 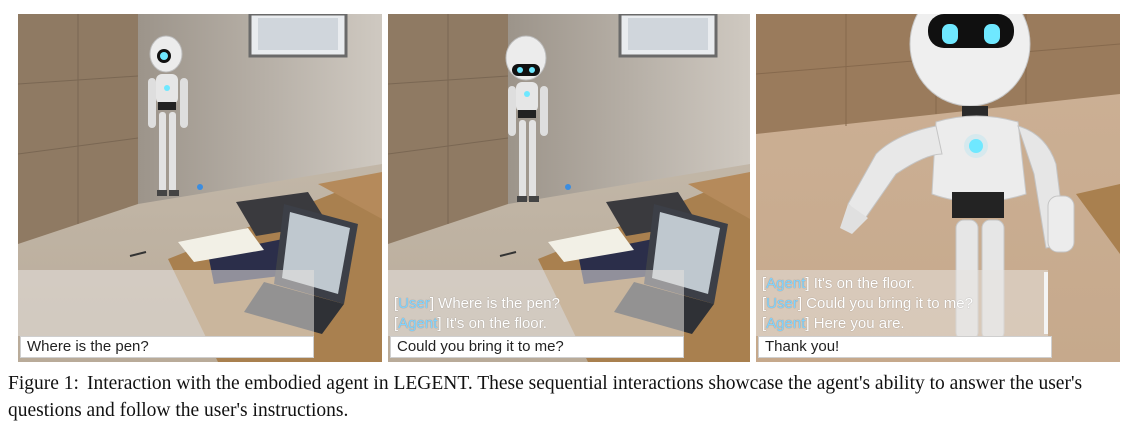 I want to click on chat-log, so click(x=166, y=303).